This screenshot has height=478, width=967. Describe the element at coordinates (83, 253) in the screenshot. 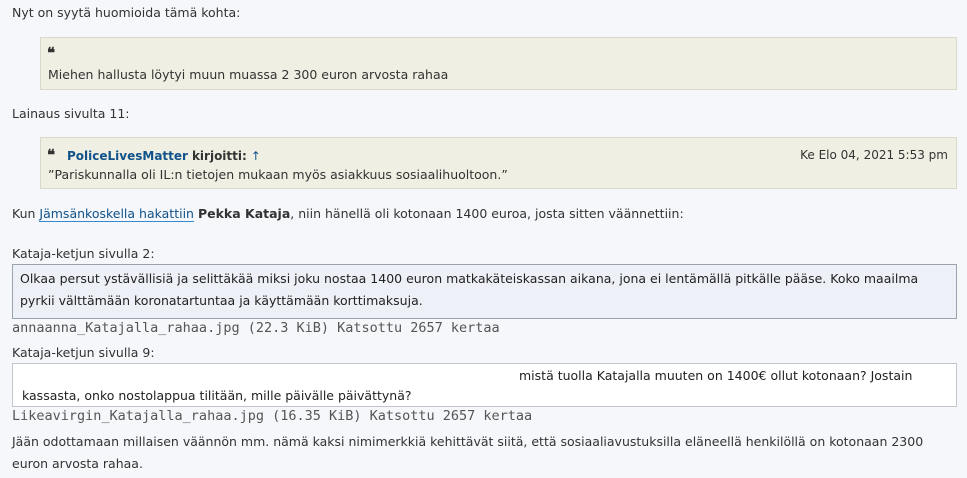

I see `image-label: Kataja-ketjun sivulla 2:` at that location.